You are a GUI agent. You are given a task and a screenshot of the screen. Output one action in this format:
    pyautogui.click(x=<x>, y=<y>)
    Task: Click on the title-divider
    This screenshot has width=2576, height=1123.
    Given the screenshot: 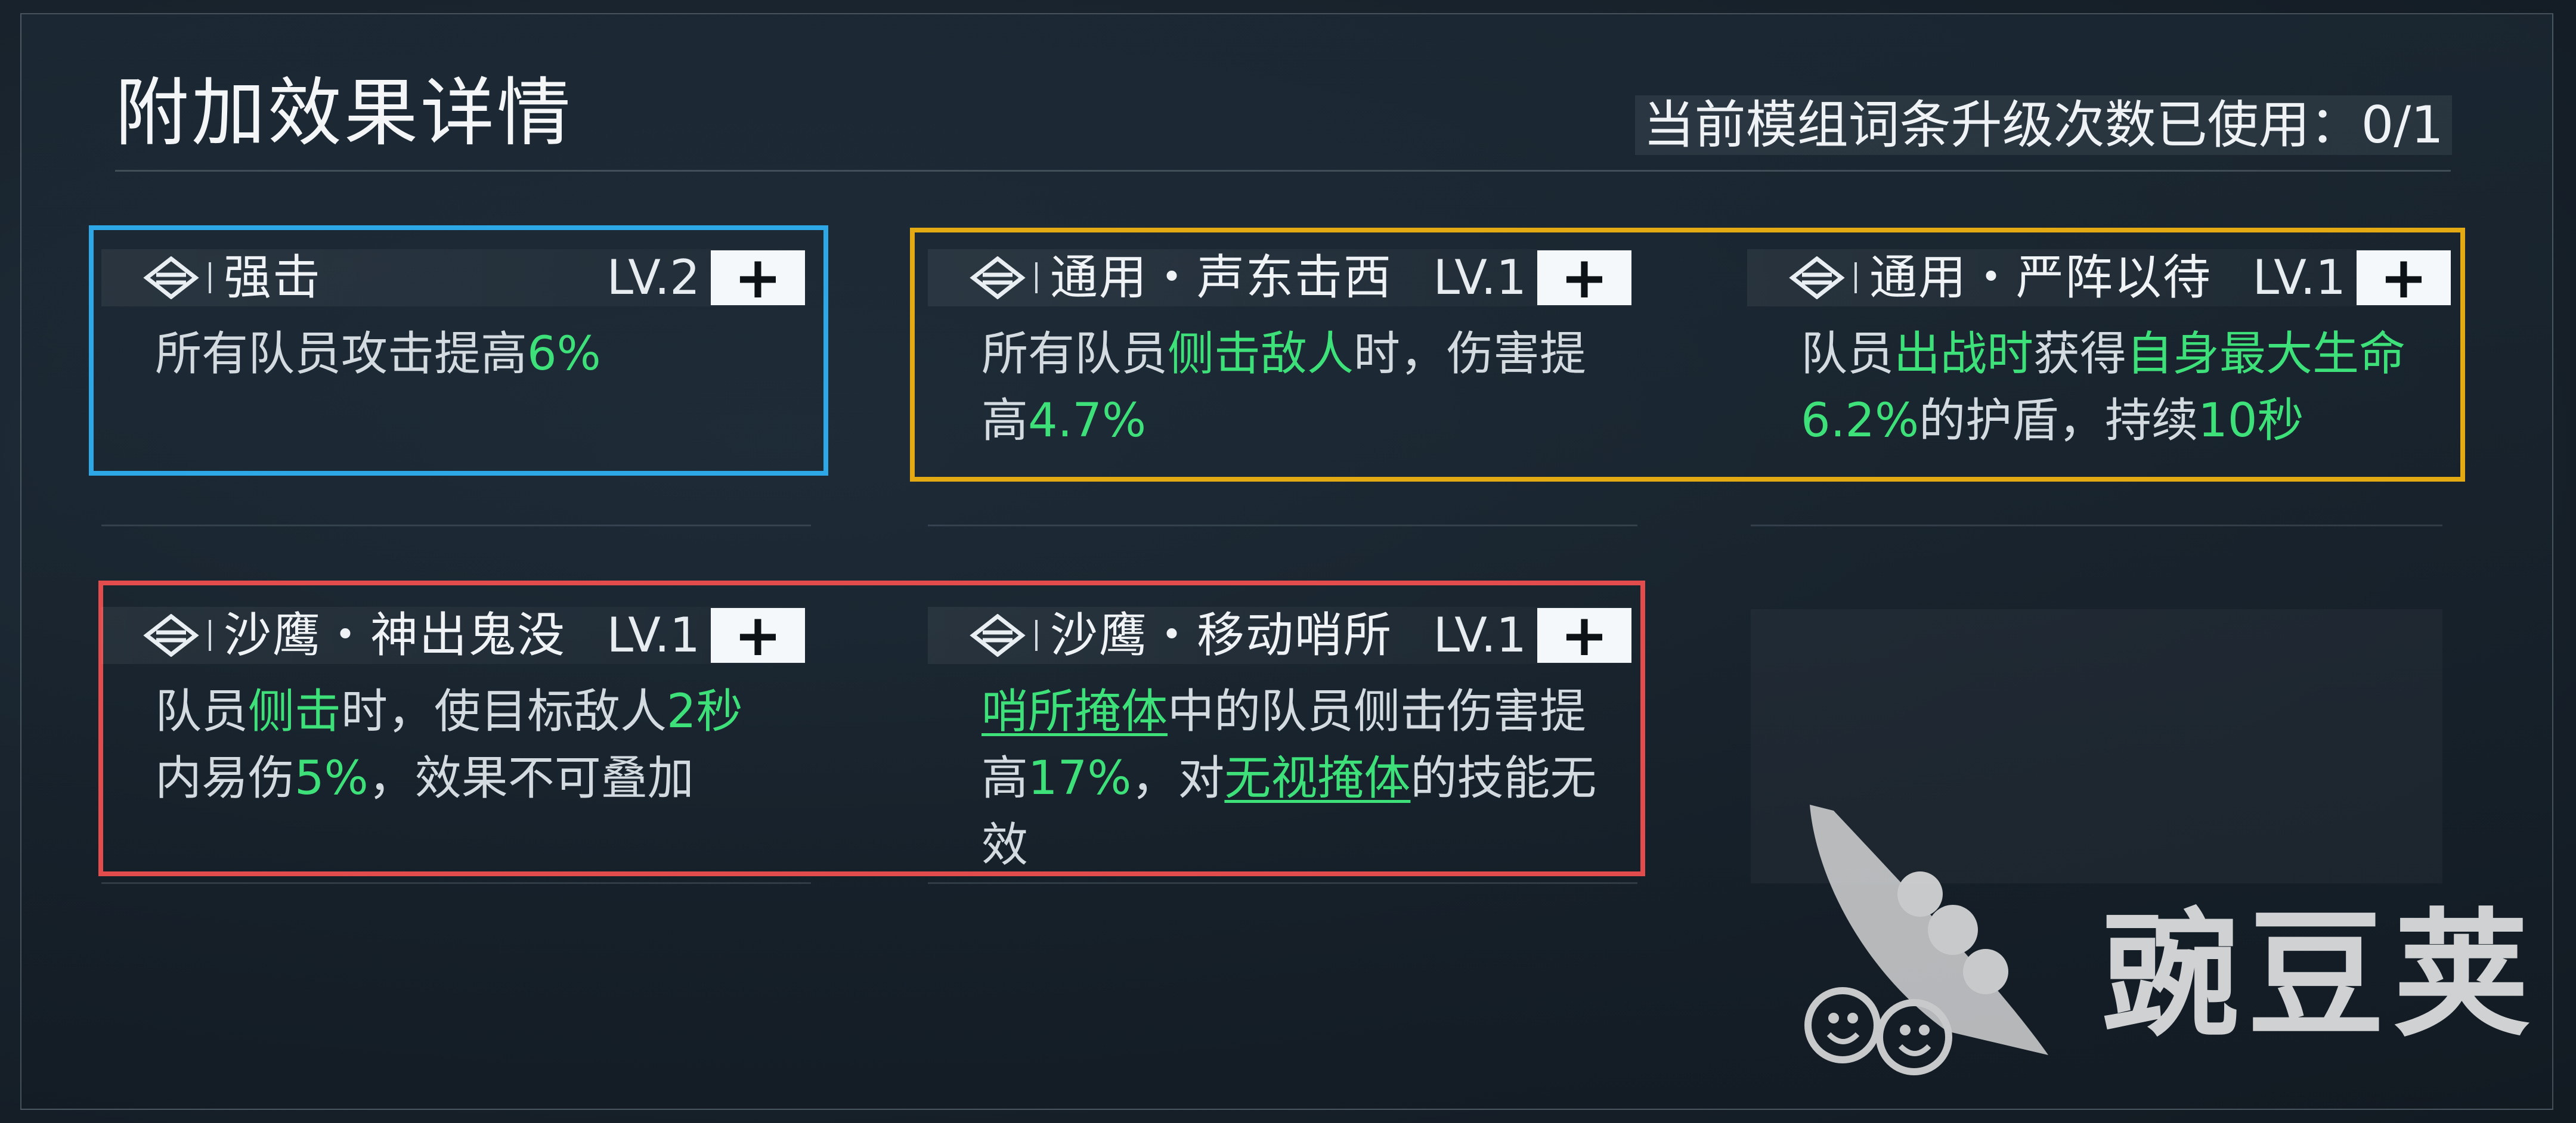 What is the action you would take?
    pyautogui.click(x=1283, y=171)
    